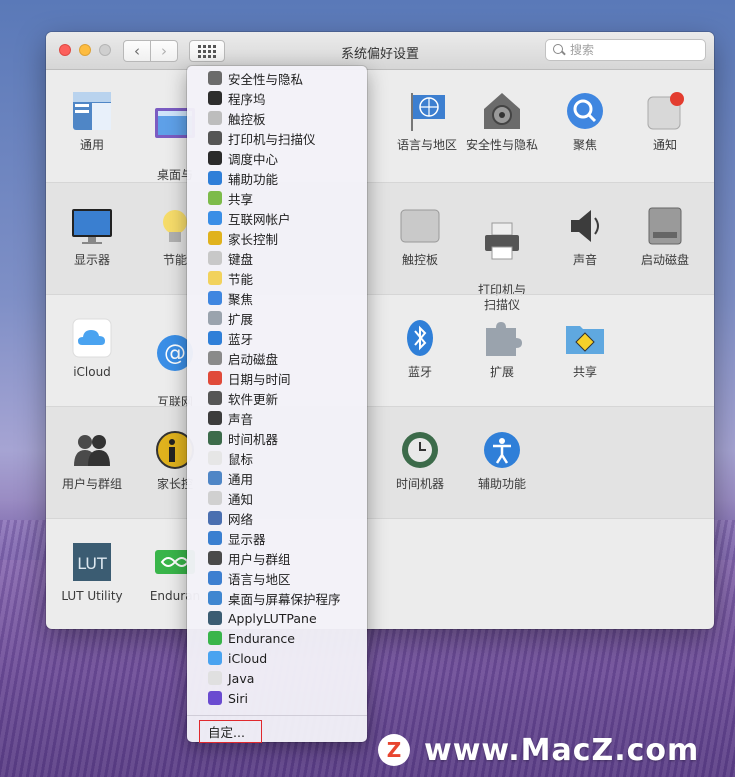 The width and height of the screenshot is (735, 777). I want to click on menu-item: 时间机器, so click(277, 438).